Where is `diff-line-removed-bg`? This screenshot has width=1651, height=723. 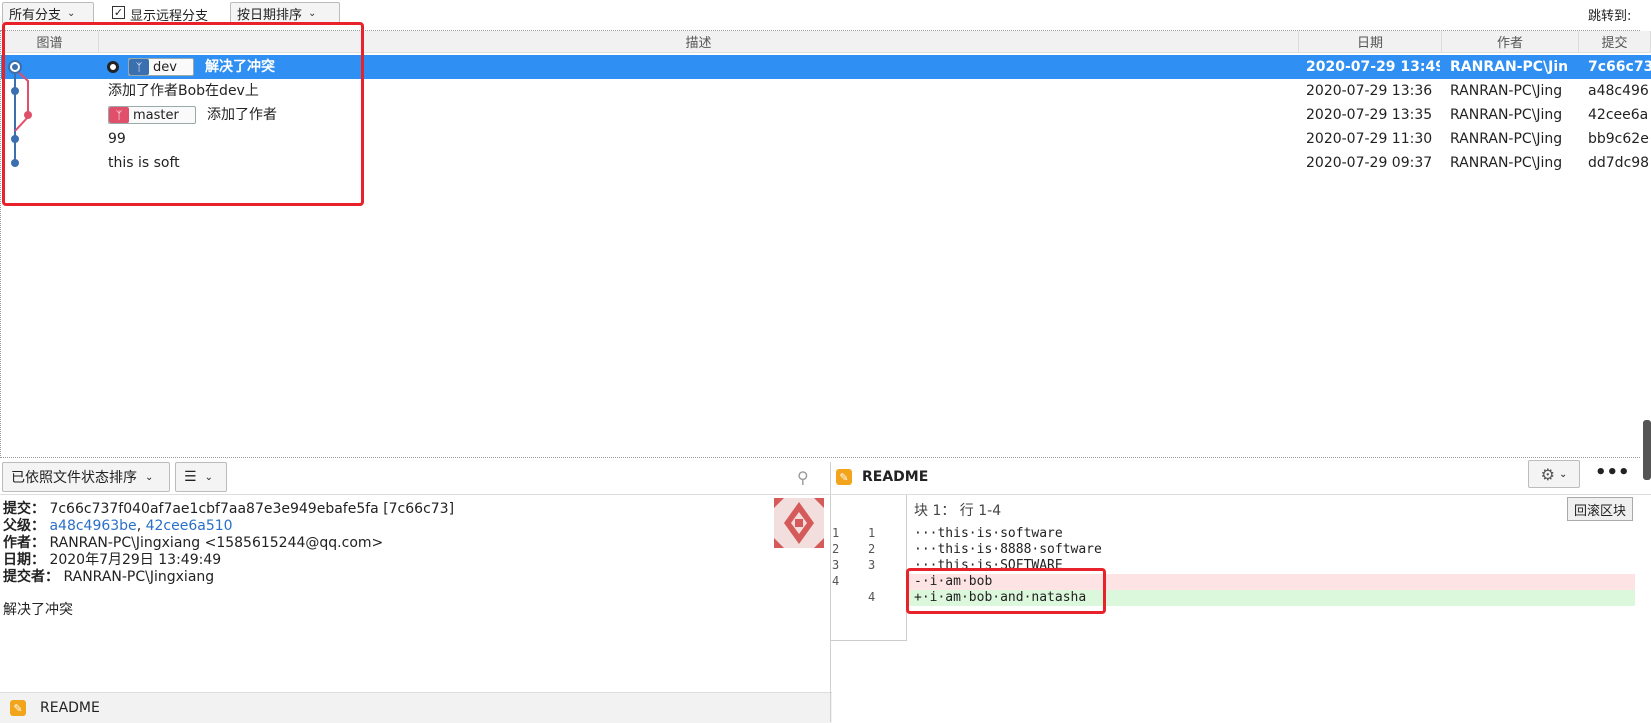 diff-line-removed-bg is located at coordinates (1271, 582).